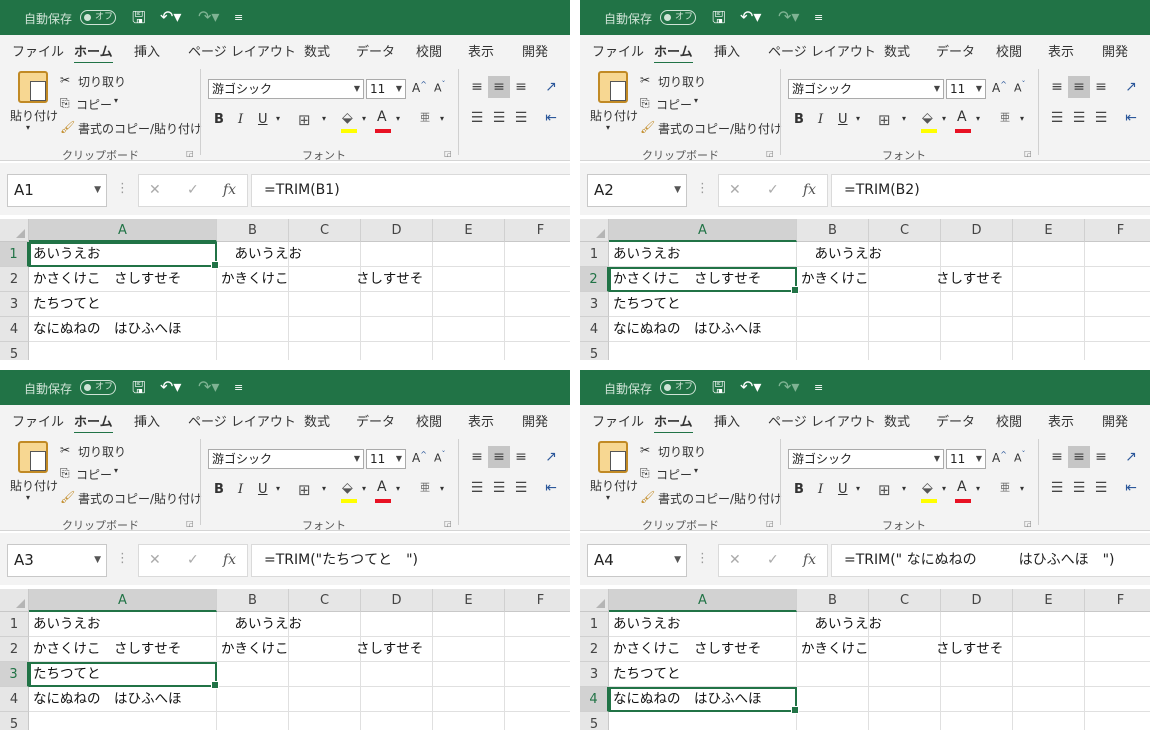 The image size is (1150, 730). I want to click on name-box: A1 ▼, so click(57, 190).